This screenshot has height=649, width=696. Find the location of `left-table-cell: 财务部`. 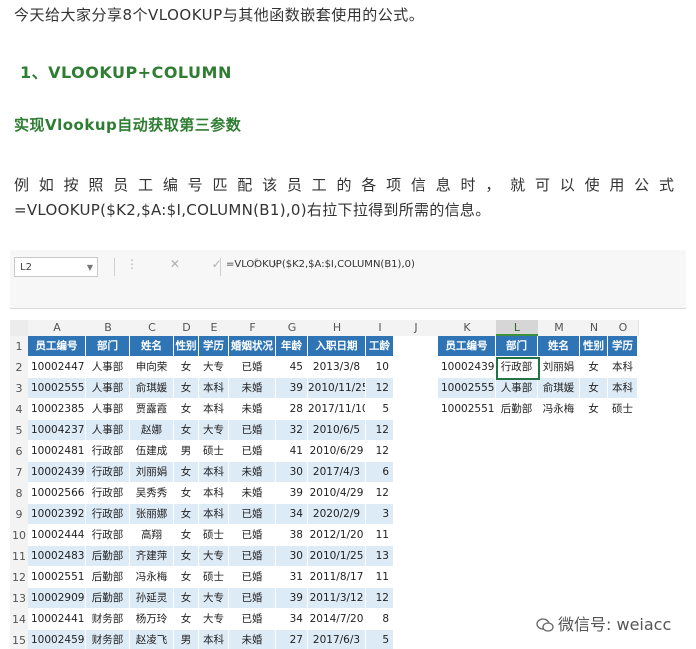

left-table-cell: 财务部 is located at coordinates (108, 639).